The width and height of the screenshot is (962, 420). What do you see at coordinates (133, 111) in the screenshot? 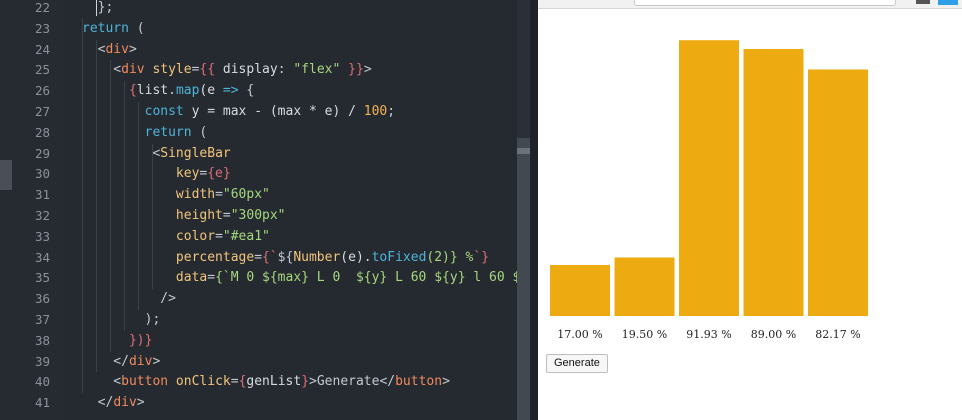
I see `code-token: const` at bounding box center [133, 111].